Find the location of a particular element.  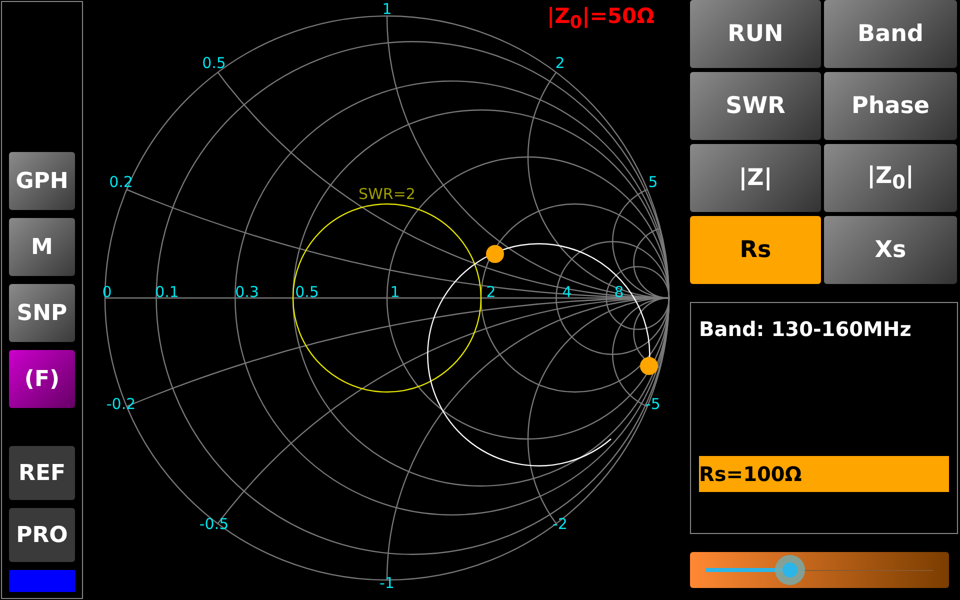

resistance-label: 0 is located at coordinates (107, 292).